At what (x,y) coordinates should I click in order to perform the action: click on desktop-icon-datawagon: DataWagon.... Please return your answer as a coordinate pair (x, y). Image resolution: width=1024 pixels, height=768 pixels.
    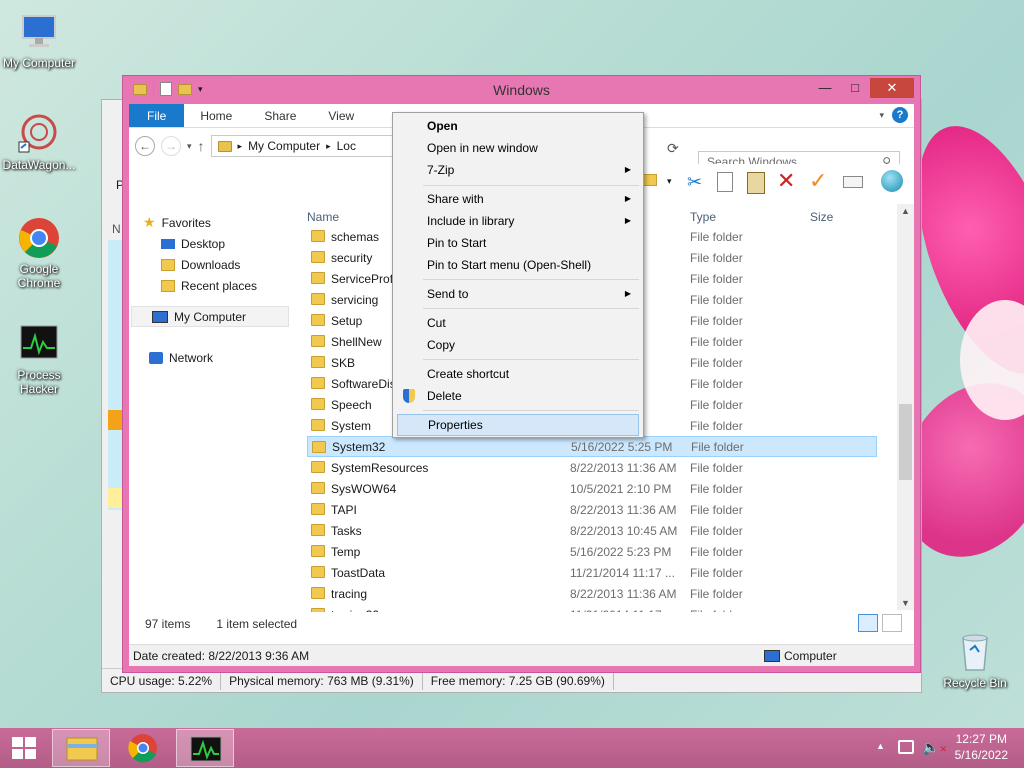
    Looking at the image, I should click on (39, 142).